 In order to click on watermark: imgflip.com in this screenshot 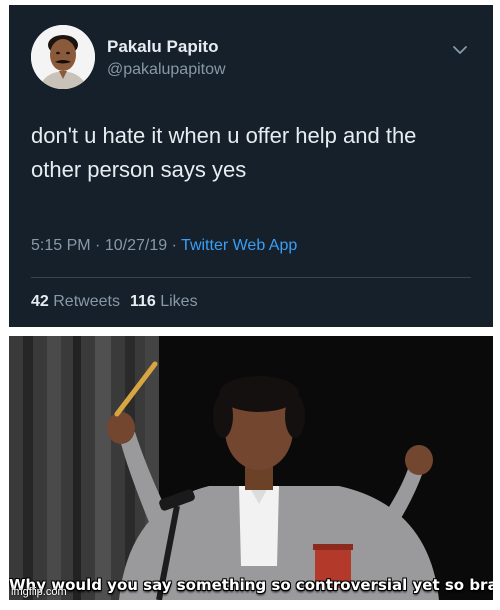, I will do `click(39, 592)`.